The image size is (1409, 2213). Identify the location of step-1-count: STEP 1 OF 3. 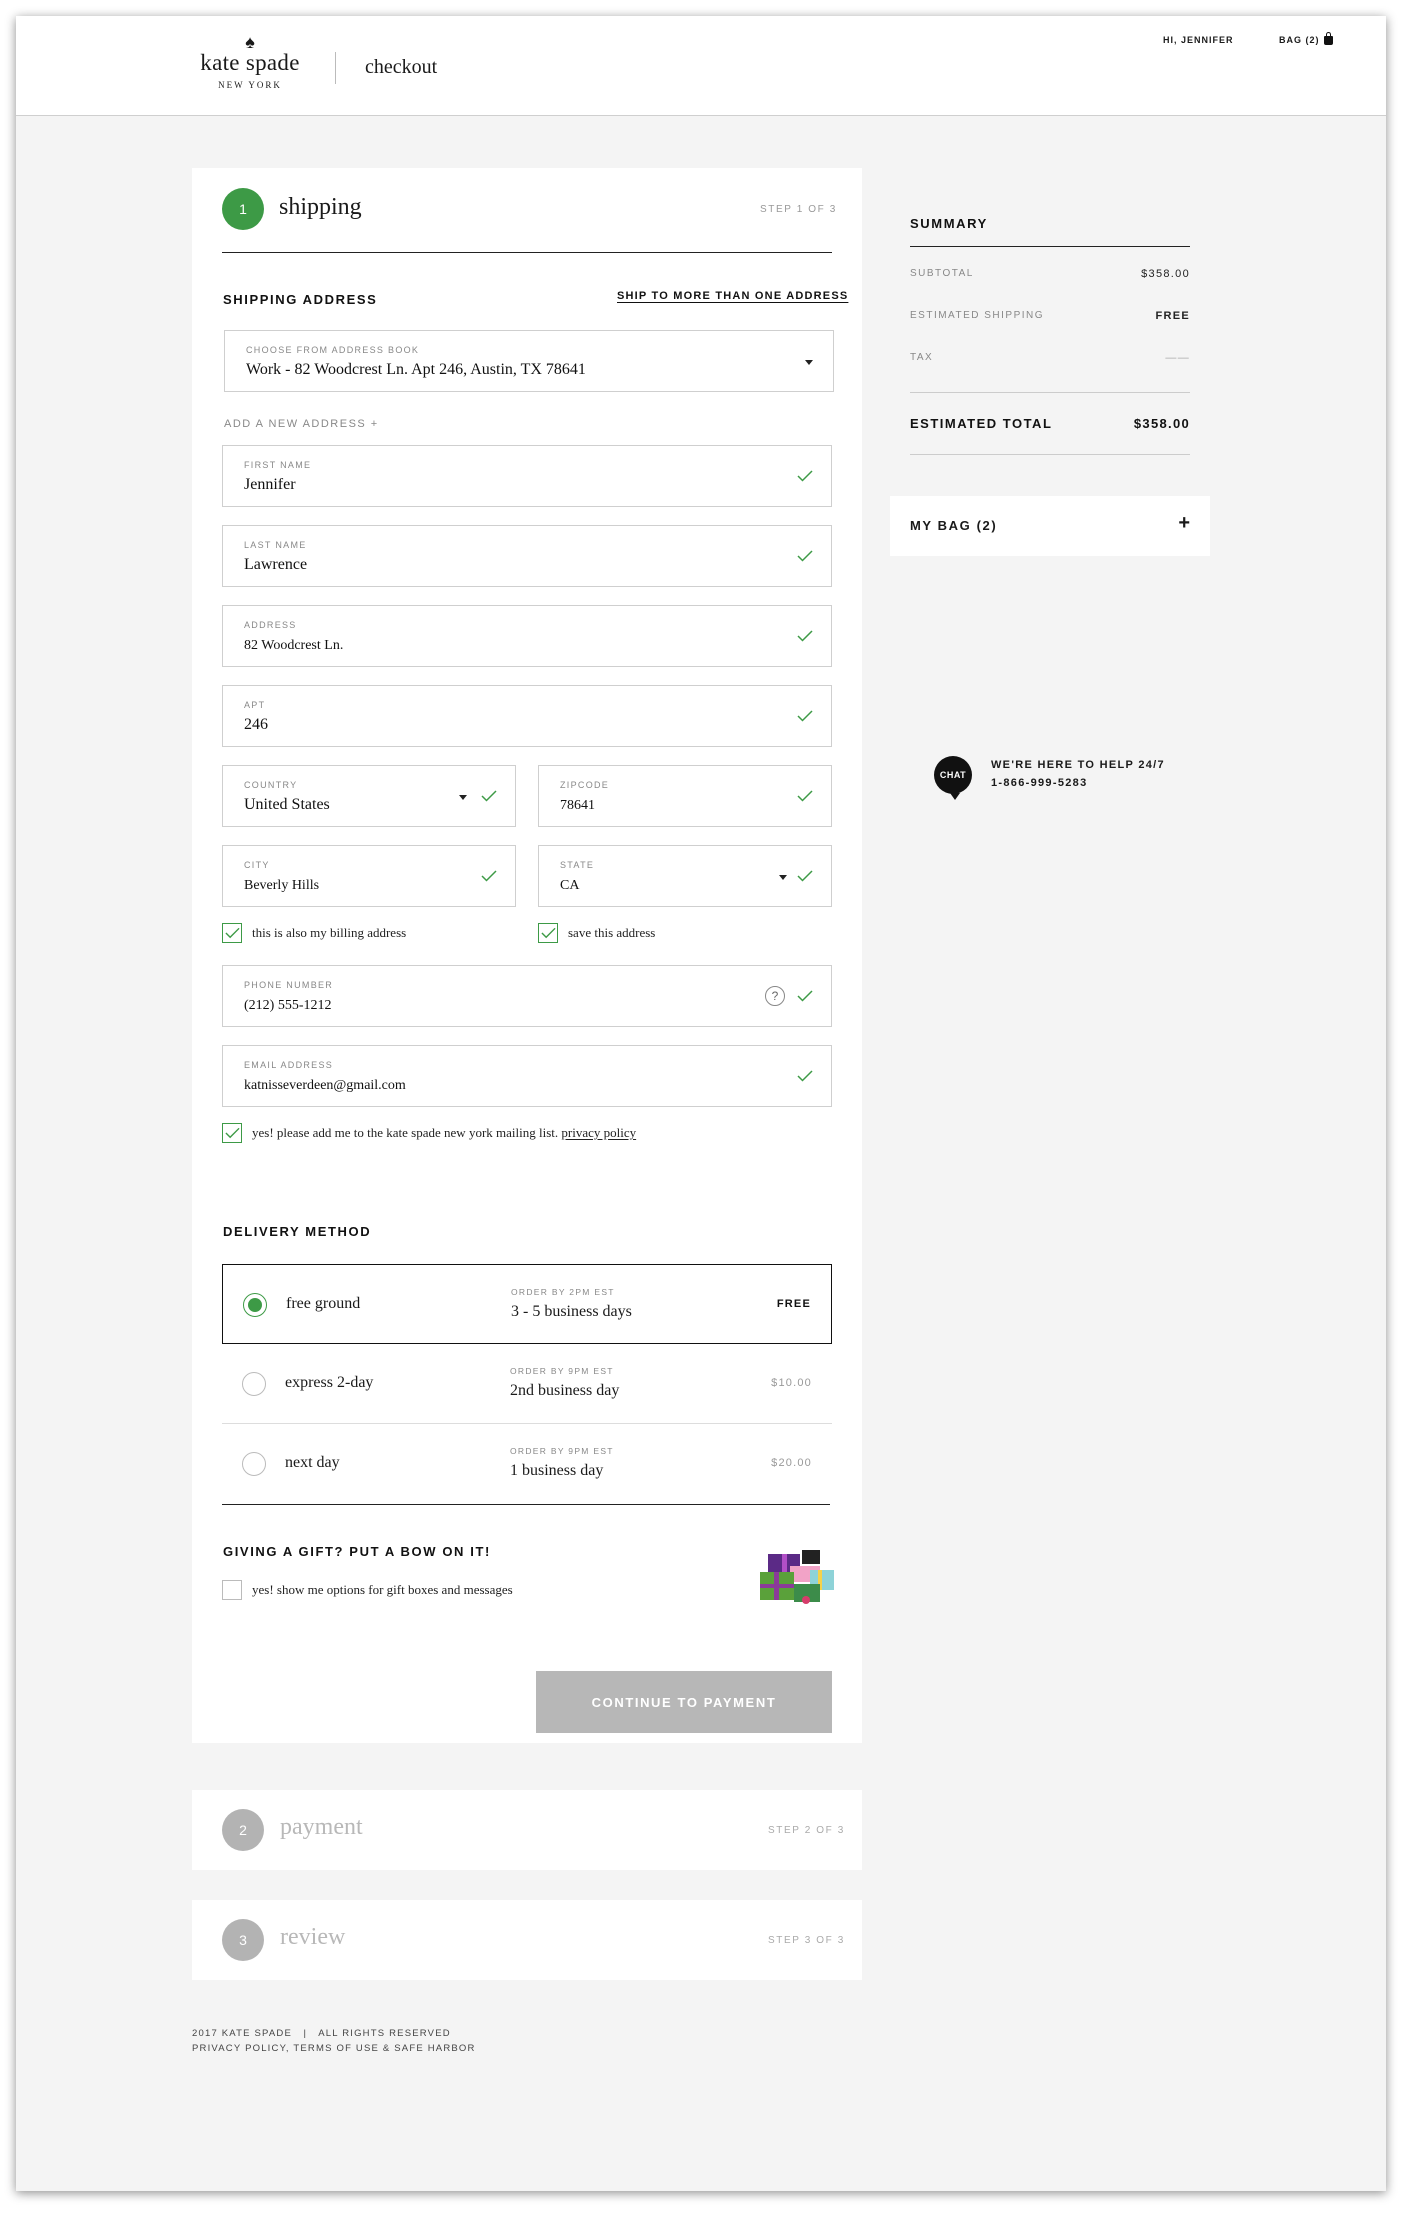
(798, 209).